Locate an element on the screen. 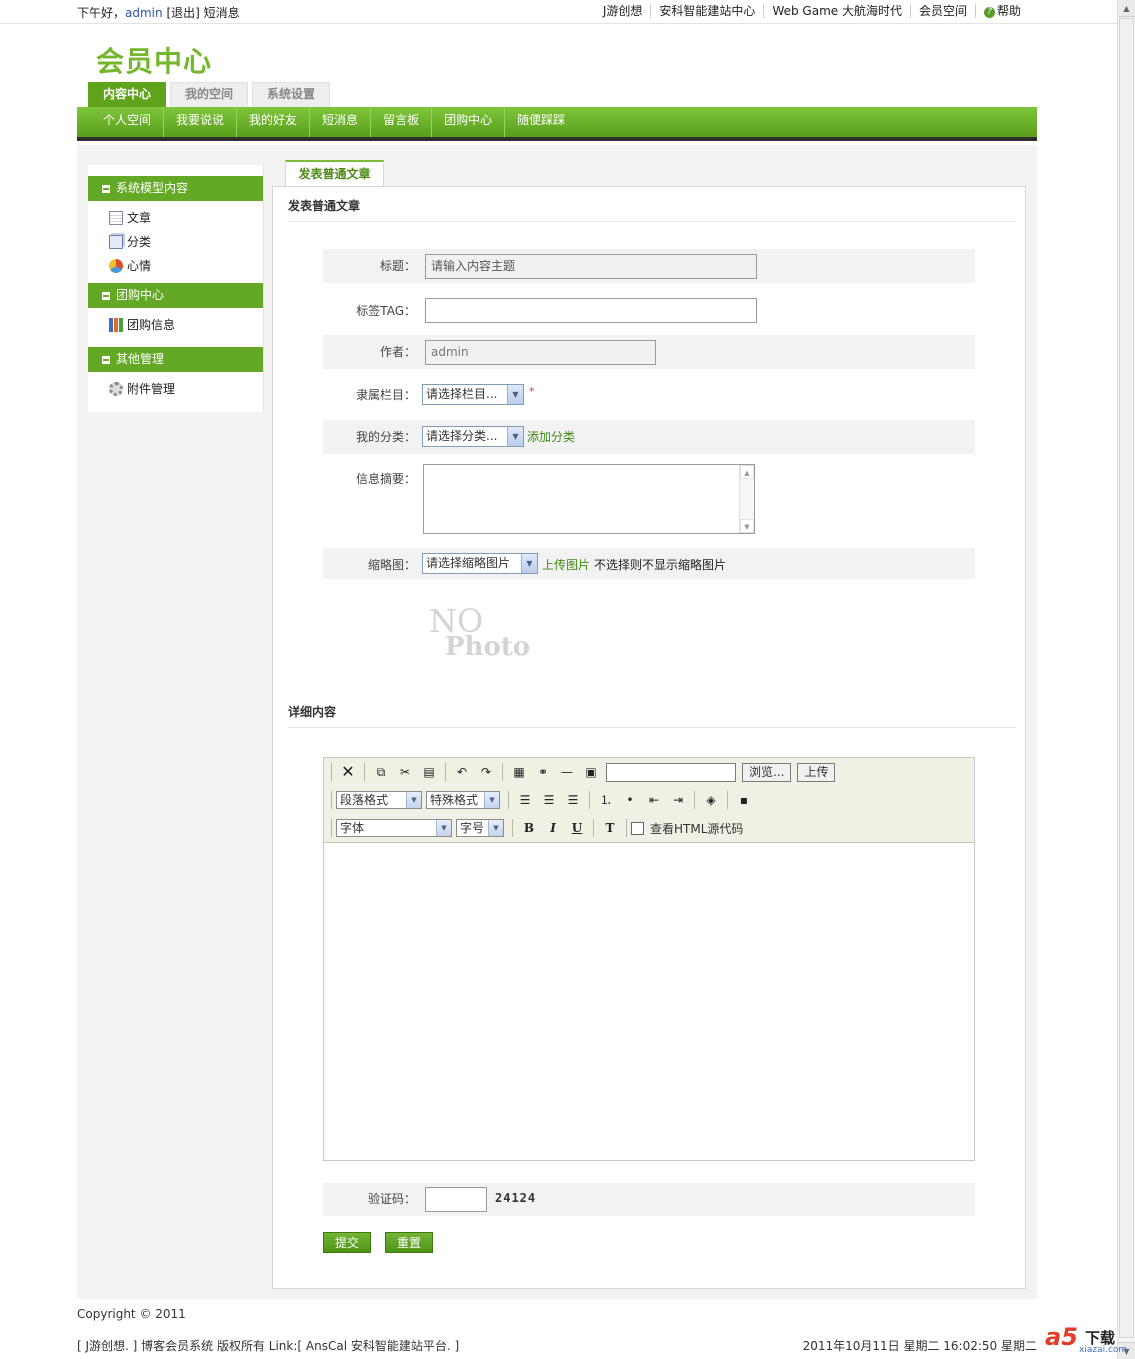  redo-icon: ↷ is located at coordinates (486, 772).